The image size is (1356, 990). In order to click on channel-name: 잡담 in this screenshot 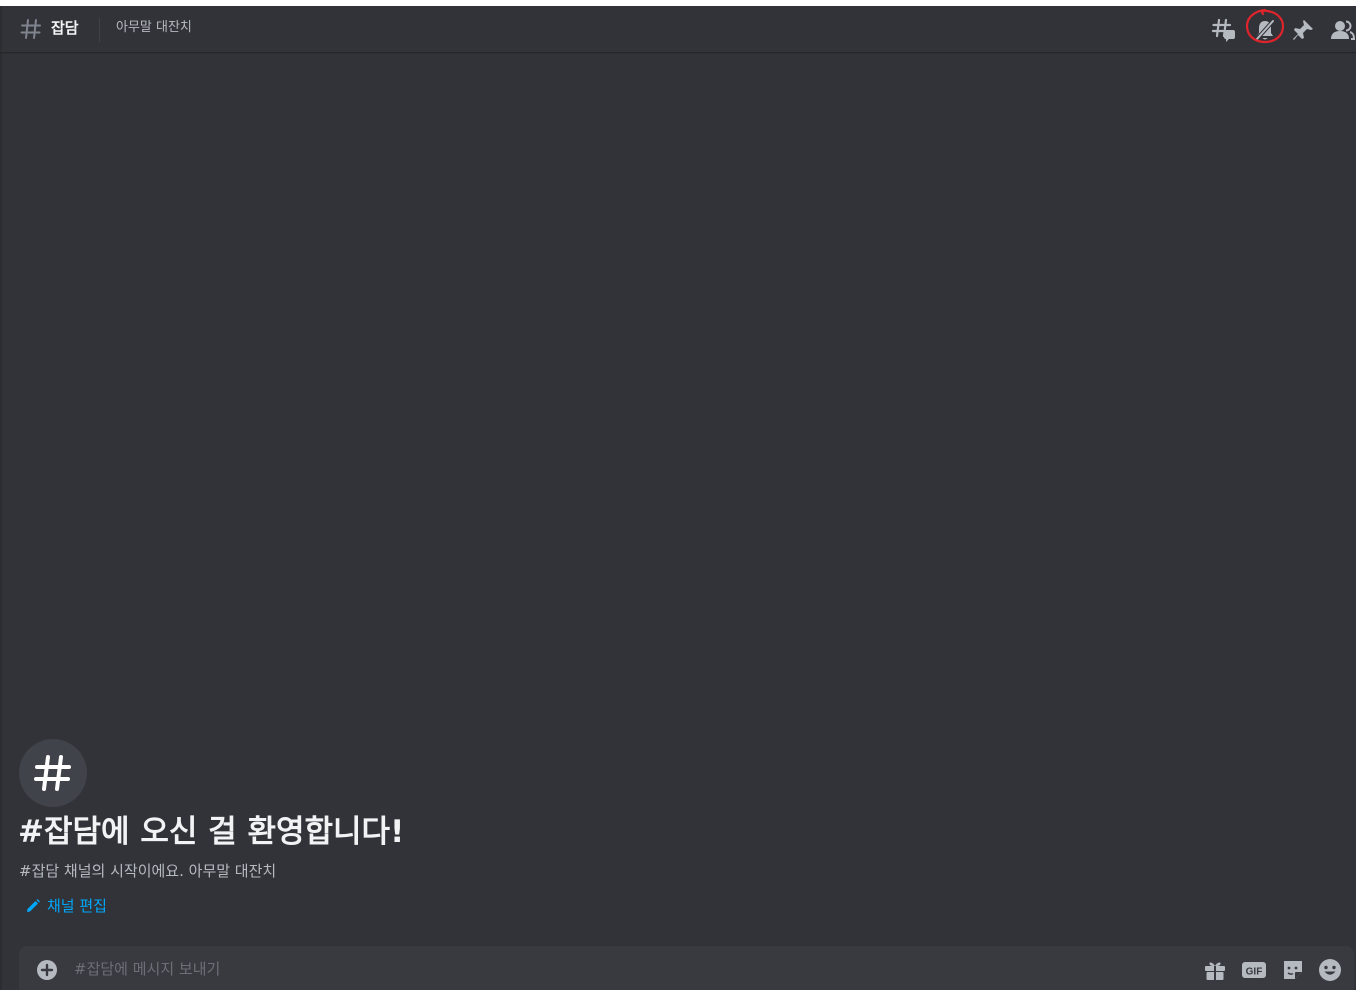, I will do `click(65, 28)`.